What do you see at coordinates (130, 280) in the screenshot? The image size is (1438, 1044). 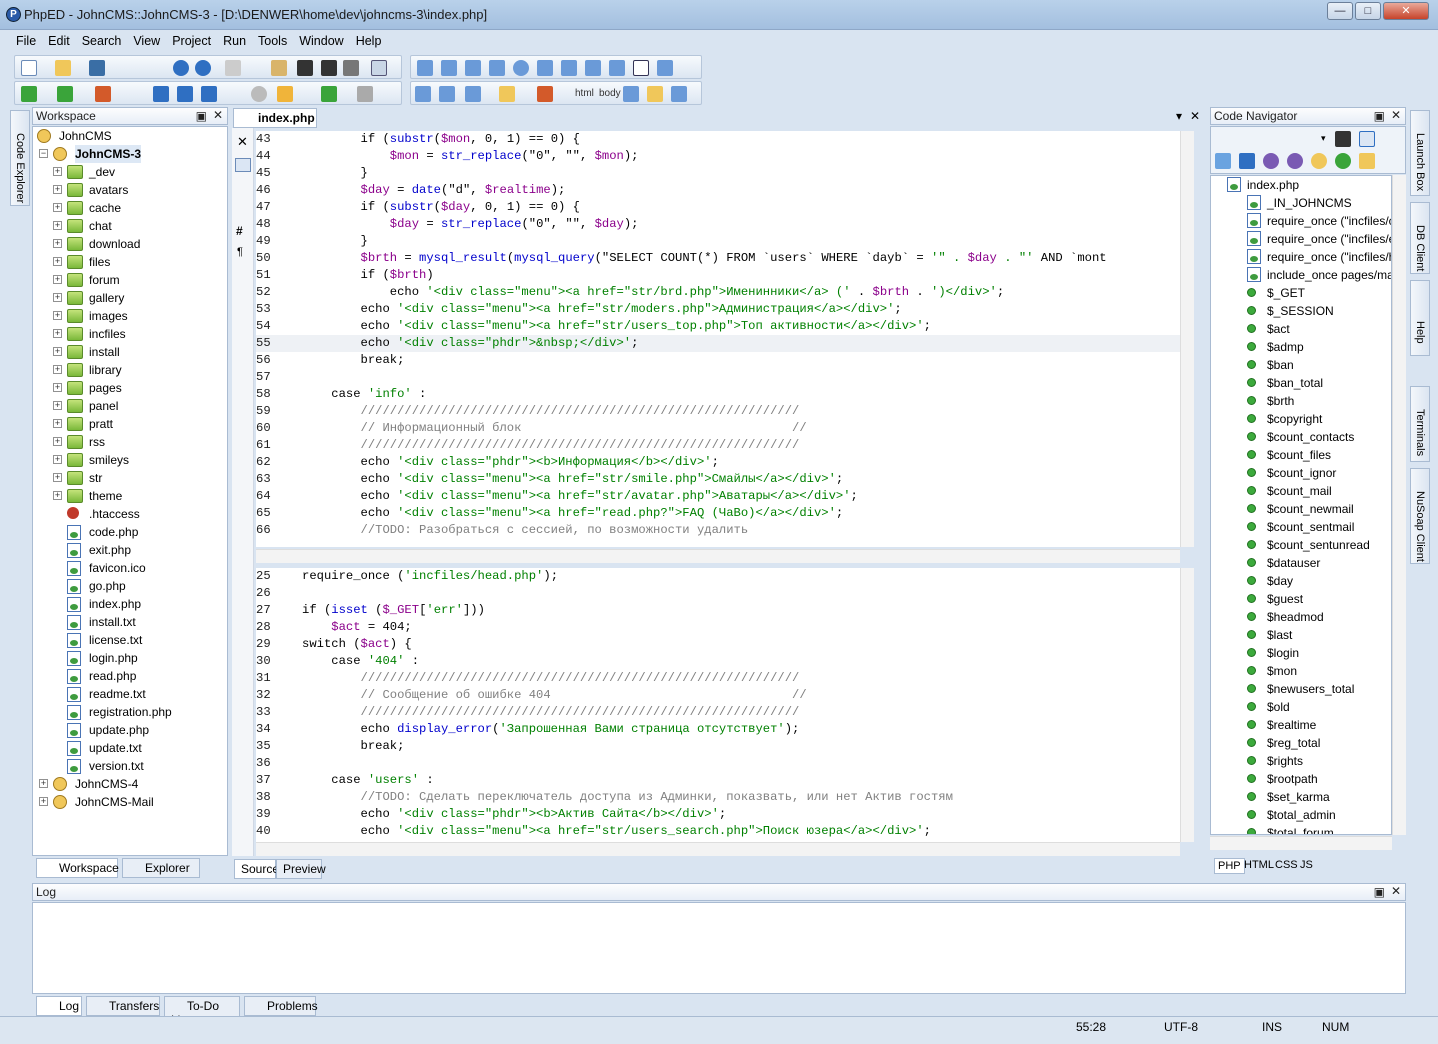 I see `tree-item: + forum` at bounding box center [130, 280].